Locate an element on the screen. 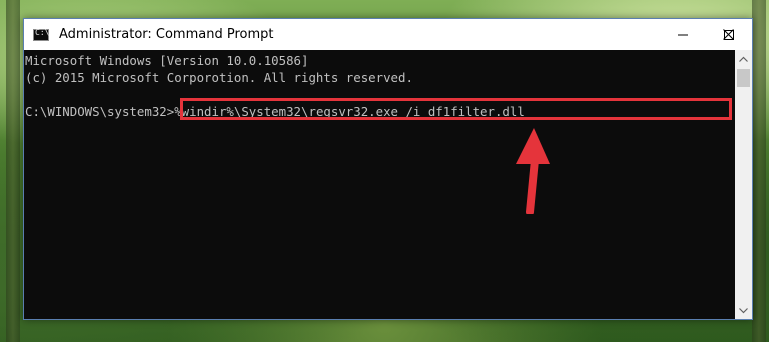 The image size is (769, 342). scroll-thumb is located at coordinates (743, 78).